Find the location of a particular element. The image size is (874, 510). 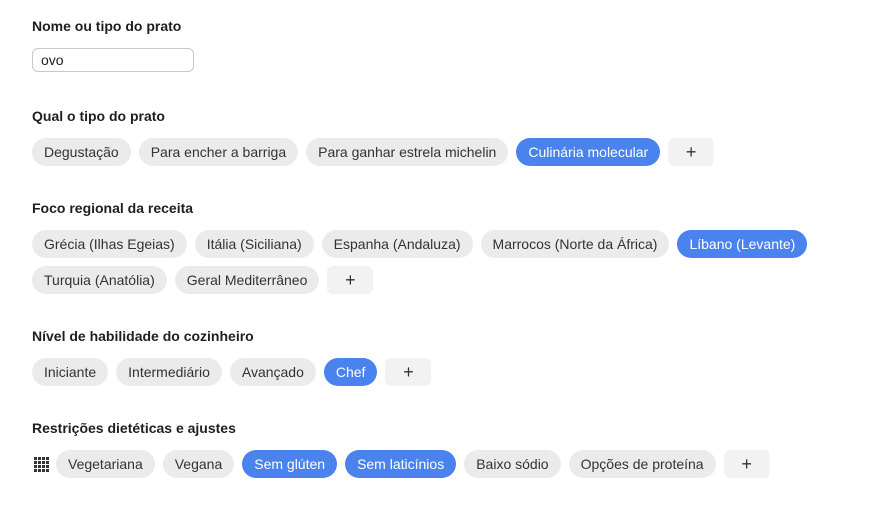

chip-opcoes-de-proteina: Opções de proteína is located at coordinates (642, 464).